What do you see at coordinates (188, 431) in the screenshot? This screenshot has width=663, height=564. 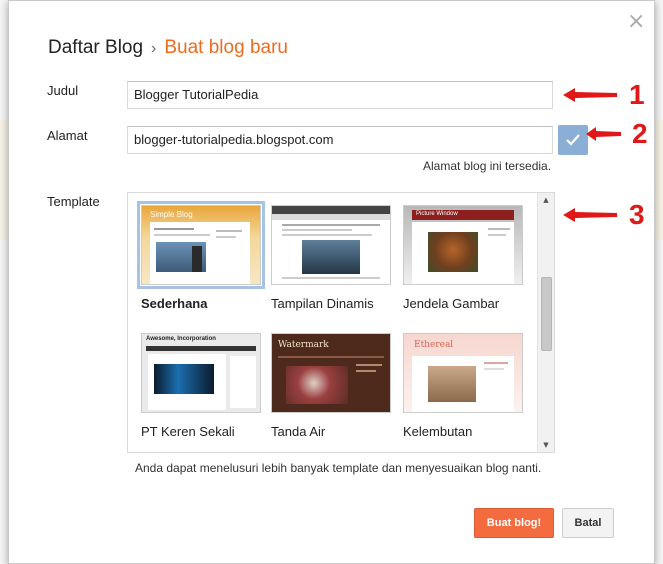 I see `template-name: PT Keren Sekali` at bounding box center [188, 431].